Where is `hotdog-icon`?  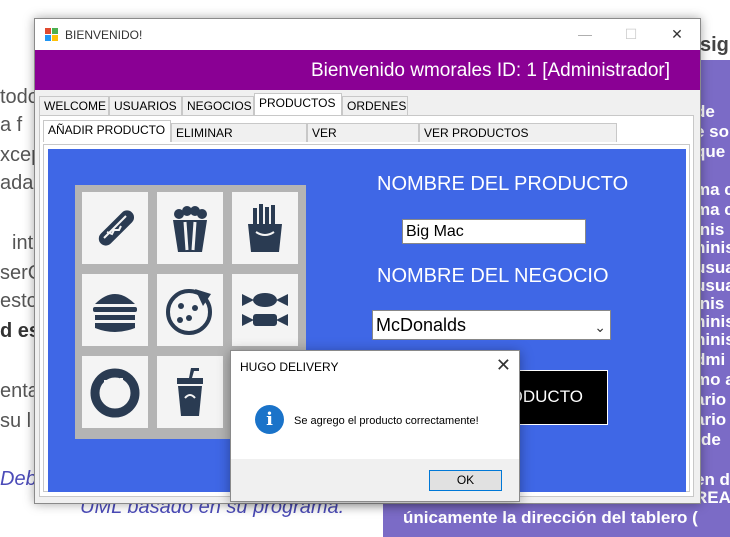
hotdog-icon is located at coordinates (115, 228).